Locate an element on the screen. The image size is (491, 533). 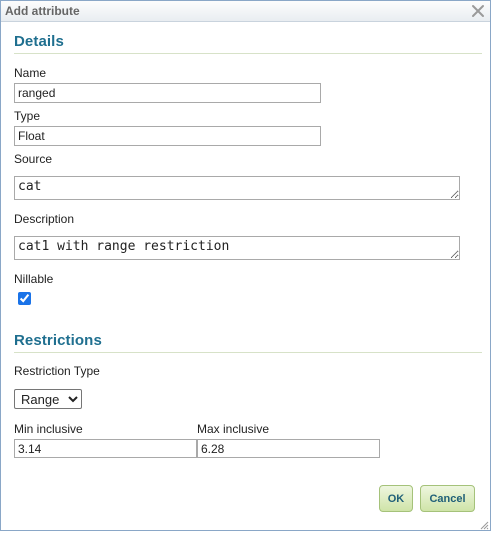
dialog-title: Add attribute is located at coordinates (42, 11).